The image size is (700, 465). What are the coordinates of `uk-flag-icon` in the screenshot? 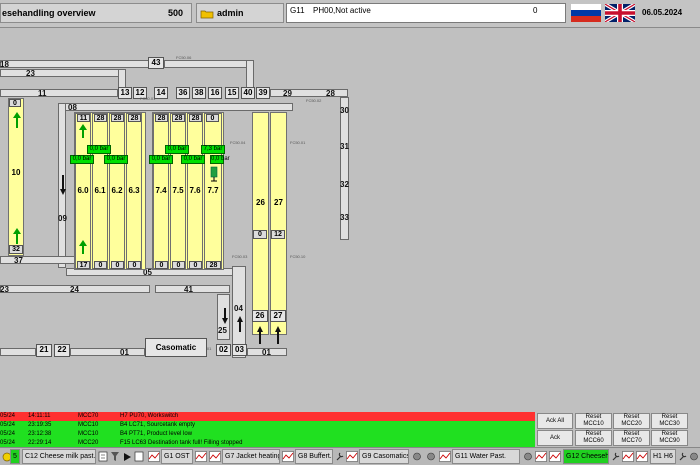 It's located at (620, 13).